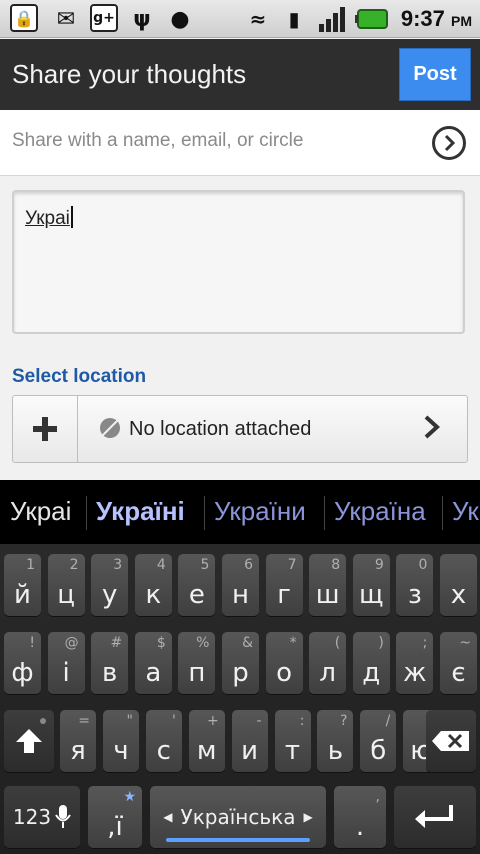 The image size is (480, 854). What do you see at coordinates (432, 430) in the screenshot?
I see `chevron-right-icon` at bounding box center [432, 430].